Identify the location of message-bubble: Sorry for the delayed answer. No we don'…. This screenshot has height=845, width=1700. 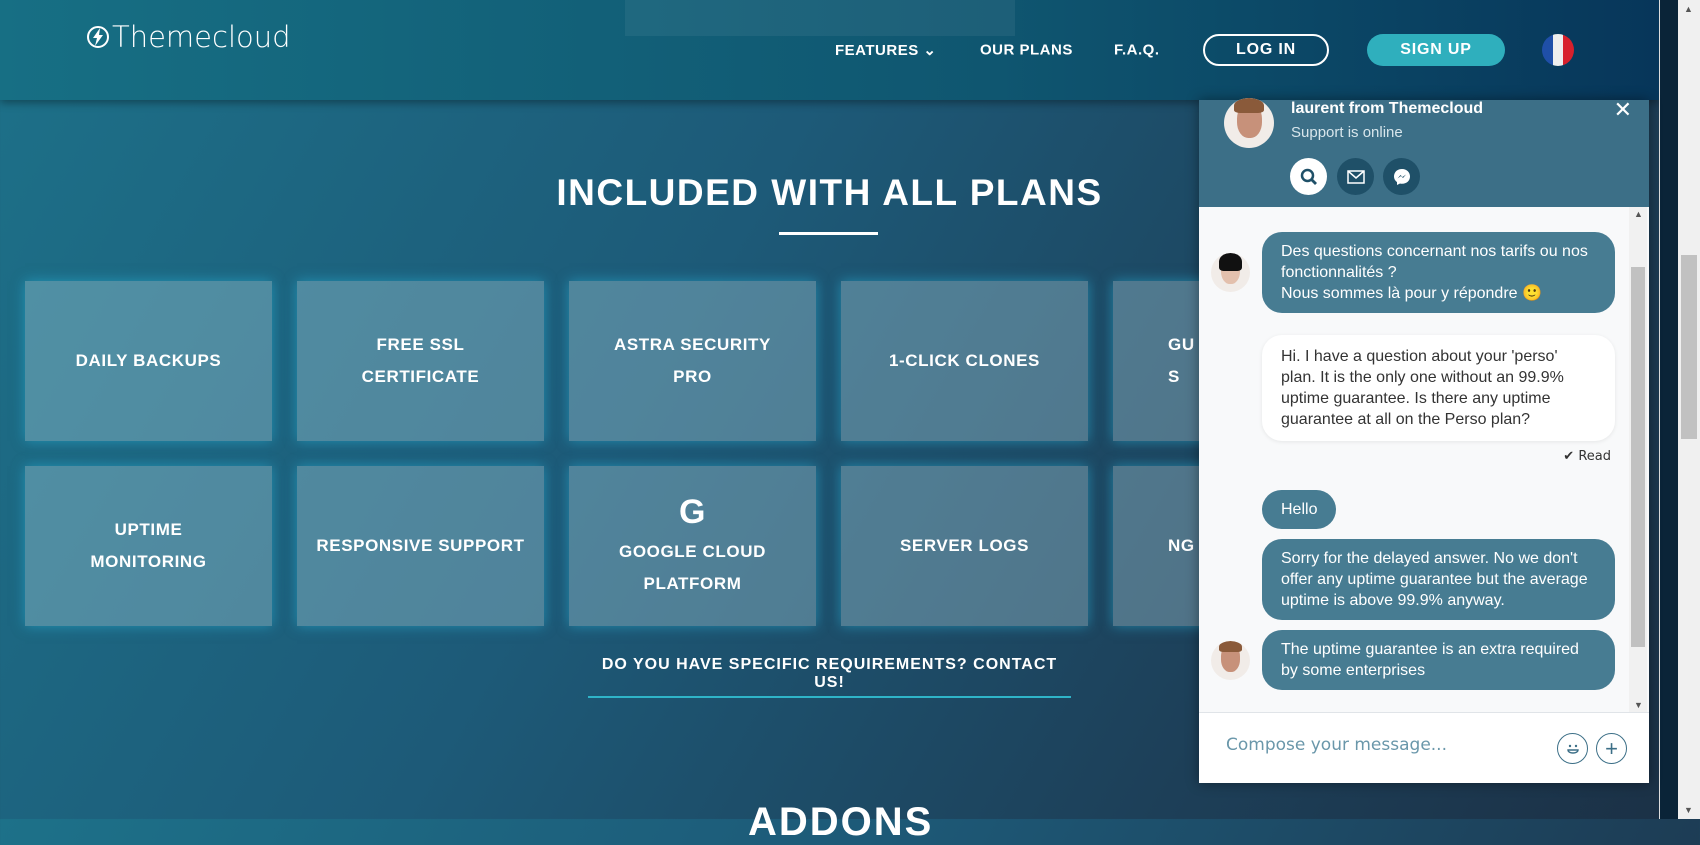
(1438, 579).